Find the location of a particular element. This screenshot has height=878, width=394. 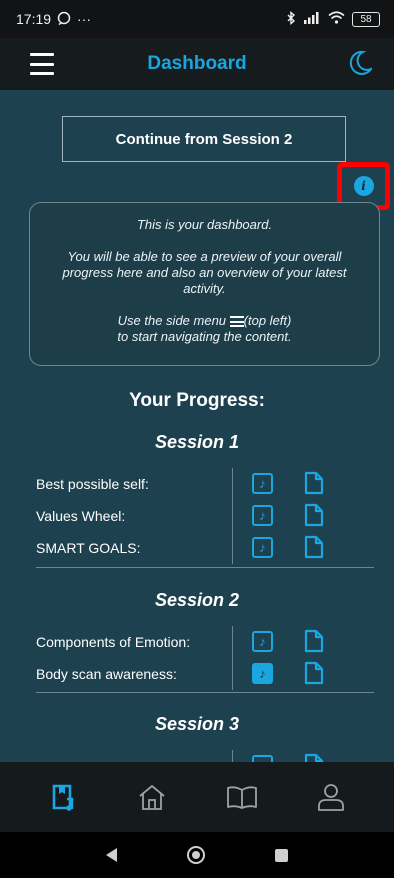

continue-session-button: Continue from Session 2 is located at coordinates (204, 139).